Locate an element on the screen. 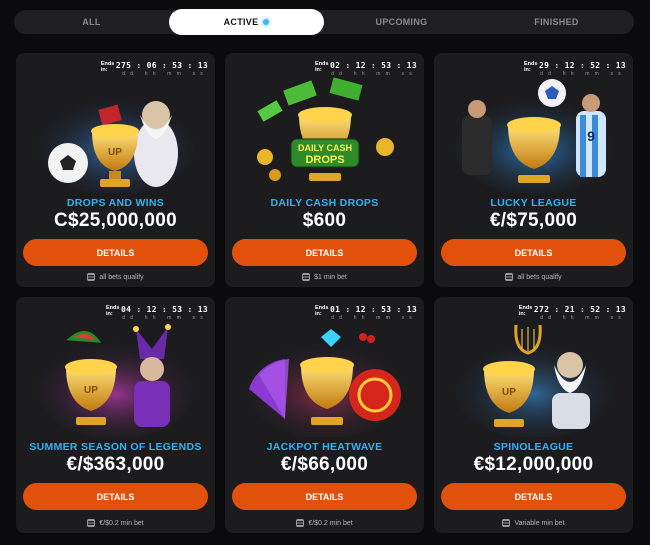 The image size is (650, 545). tab-all: ALL is located at coordinates (91, 22).